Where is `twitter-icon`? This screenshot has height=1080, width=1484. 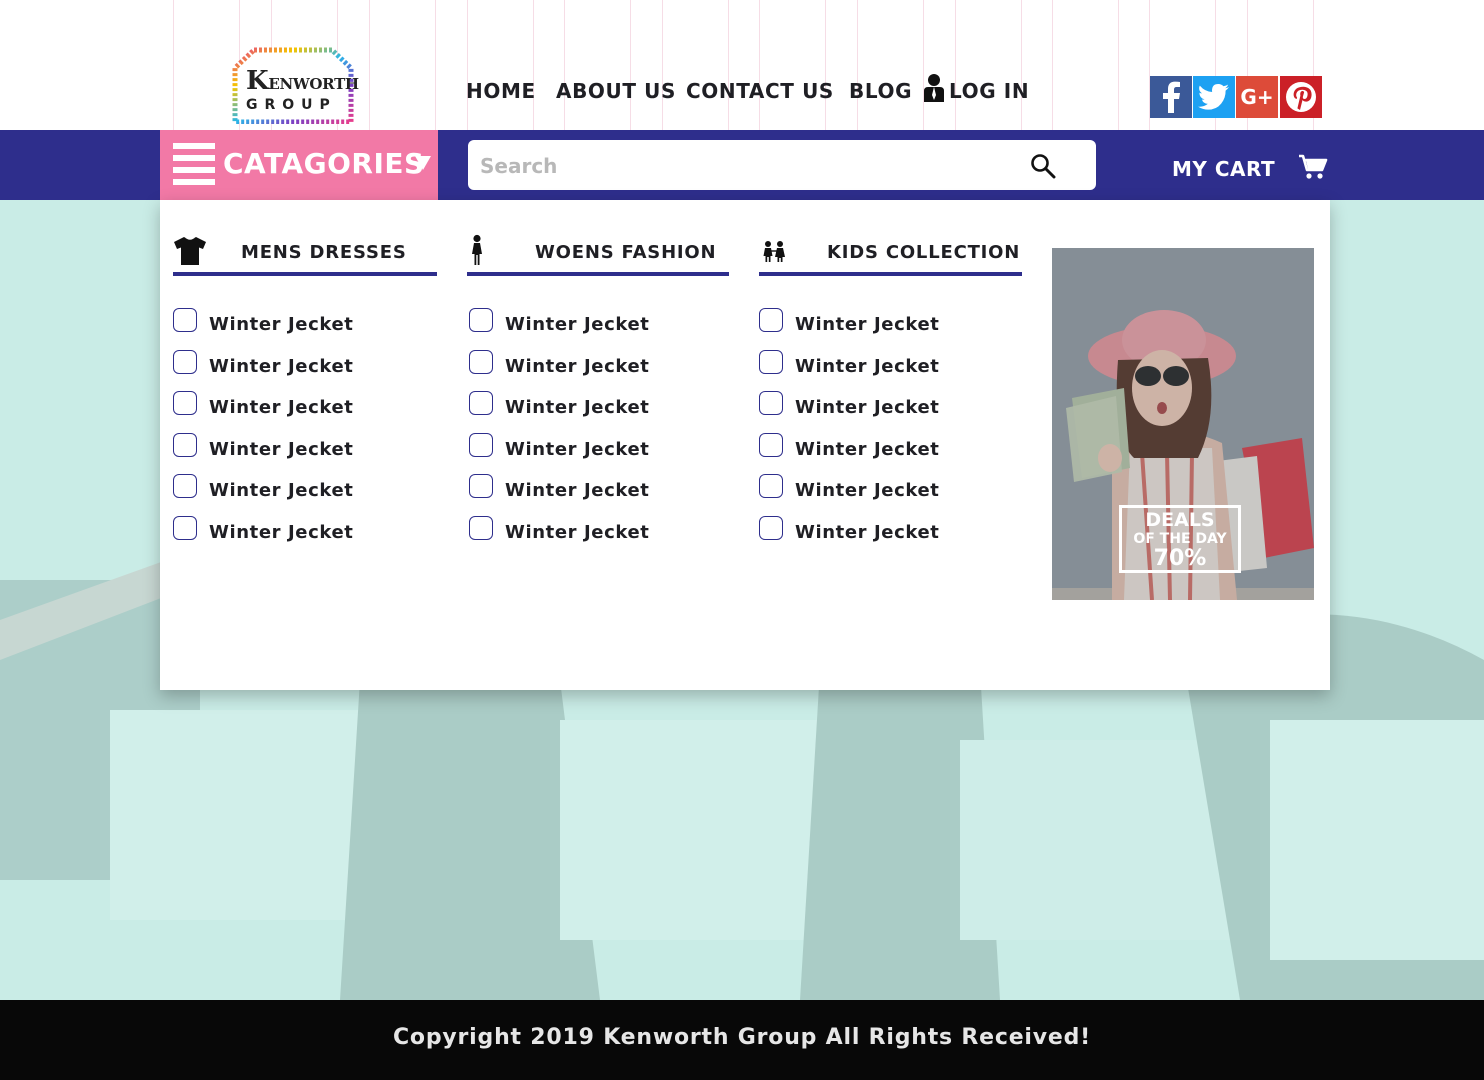
twitter-icon is located at coordinates (1213, 97).